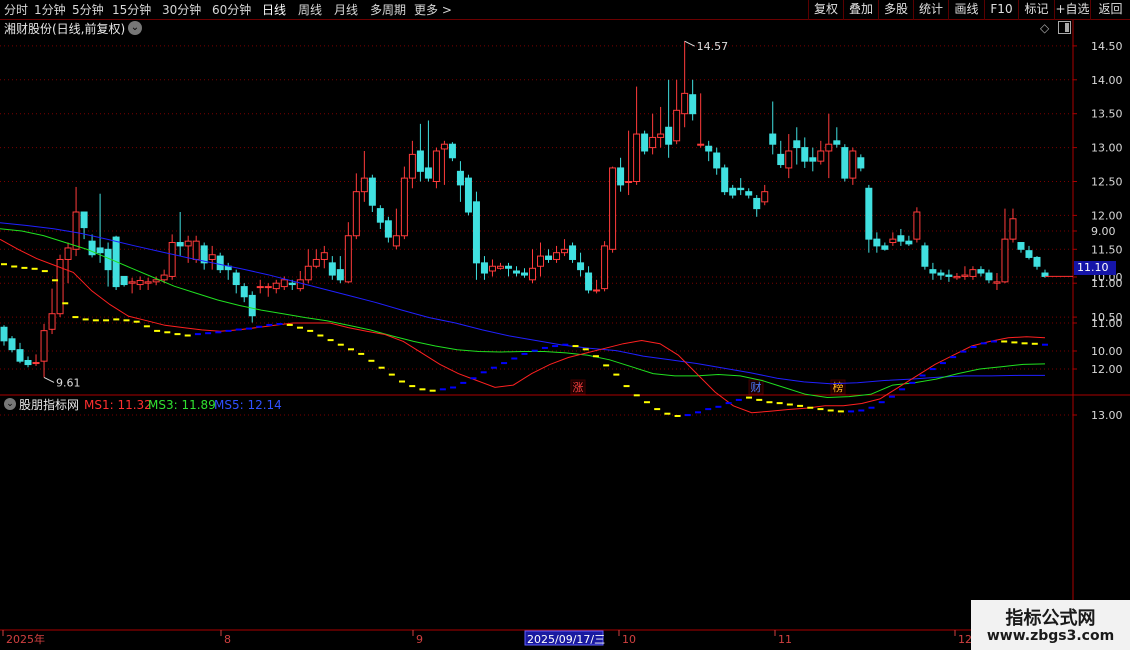  What do you see at coordinates (1107, 369) in the screenshot?
I see `indicator-axis-label: 12.00` at bounding box center [1107, 369].